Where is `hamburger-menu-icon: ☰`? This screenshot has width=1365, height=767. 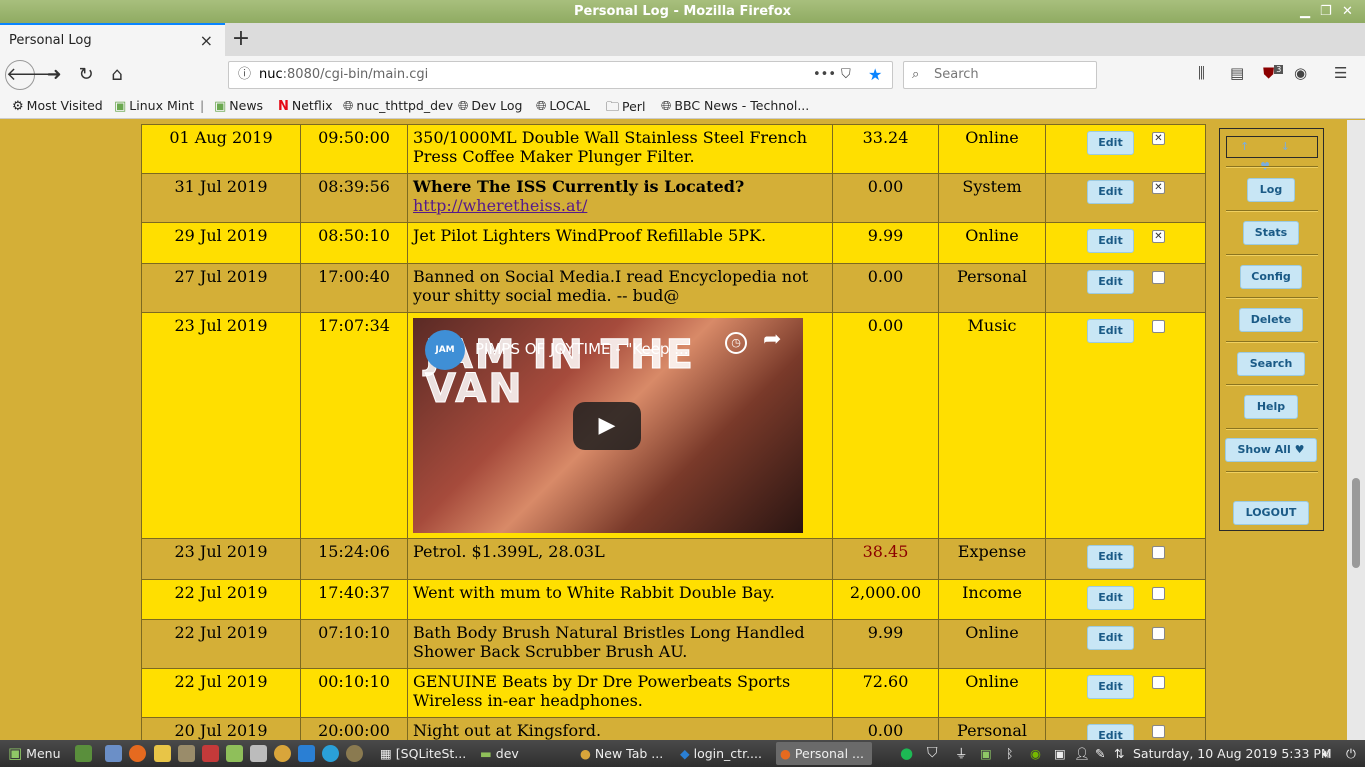
hamburger-menu-icon: ☰ is located at coordinates (1340, 73).